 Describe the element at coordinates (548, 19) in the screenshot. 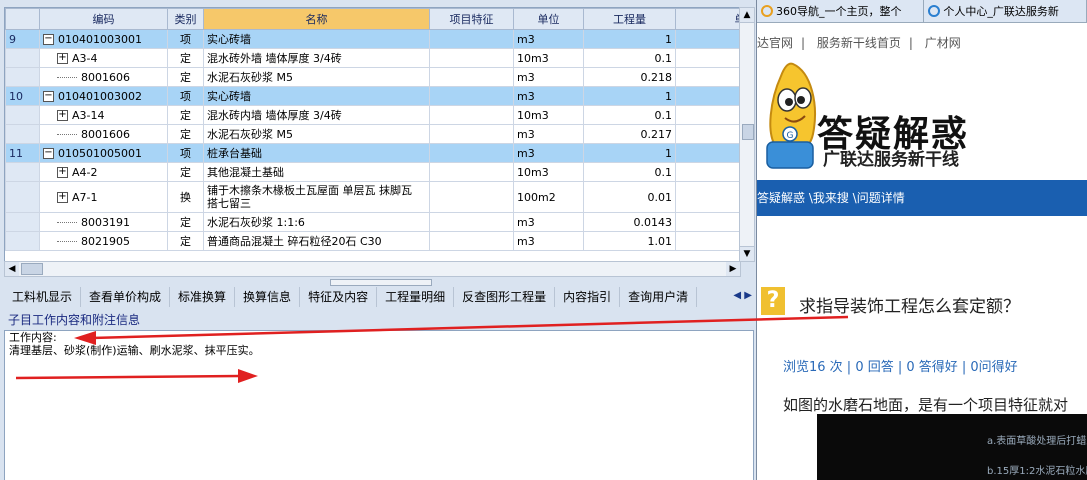

I see `col-unit: 单位` at that location.